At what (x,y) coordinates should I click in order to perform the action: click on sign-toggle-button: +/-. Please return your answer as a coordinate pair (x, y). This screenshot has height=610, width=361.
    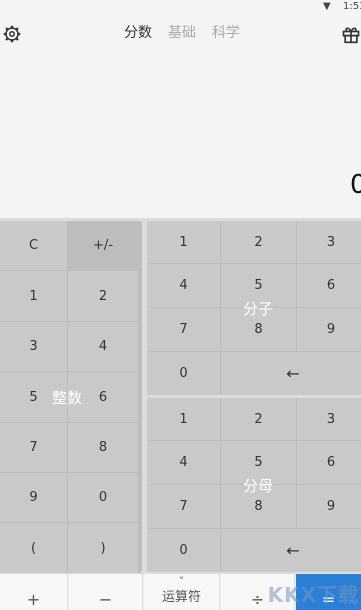
    Looking at the image, I should click on (103, 245).